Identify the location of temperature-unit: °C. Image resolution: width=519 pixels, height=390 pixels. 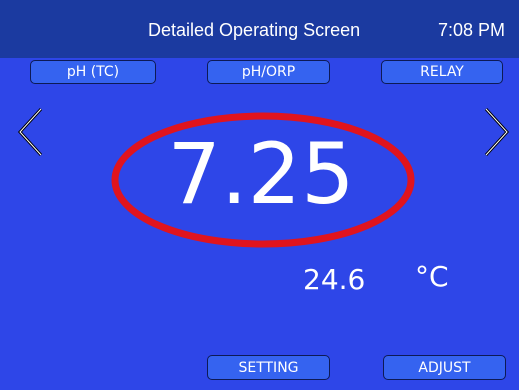
(432, 276).